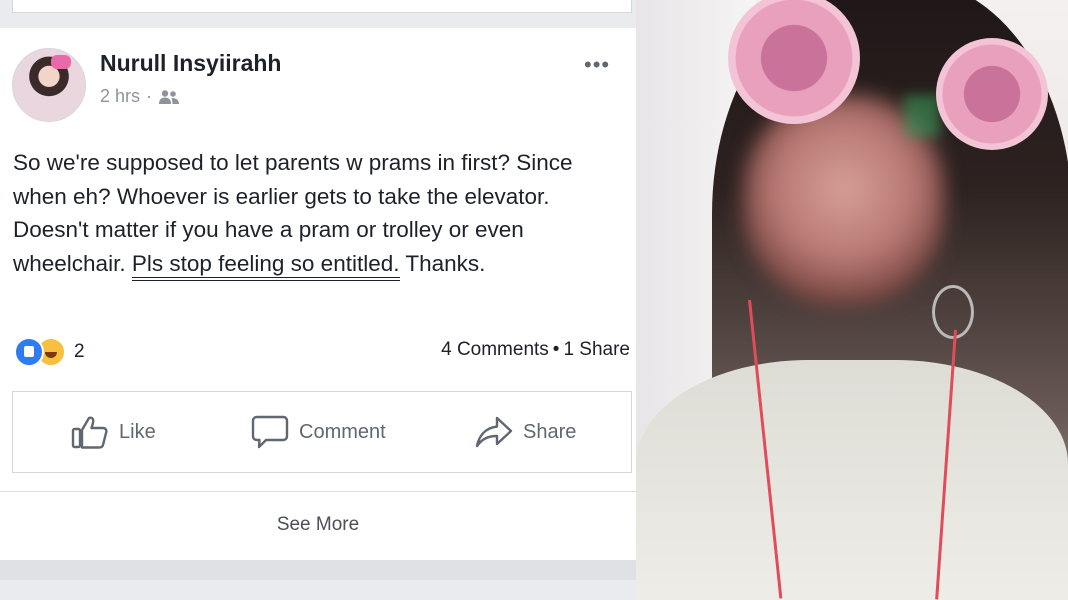 The image size is (1068, 600). I want to click on post-meta: 2 hrs ·, so click(140, 96).